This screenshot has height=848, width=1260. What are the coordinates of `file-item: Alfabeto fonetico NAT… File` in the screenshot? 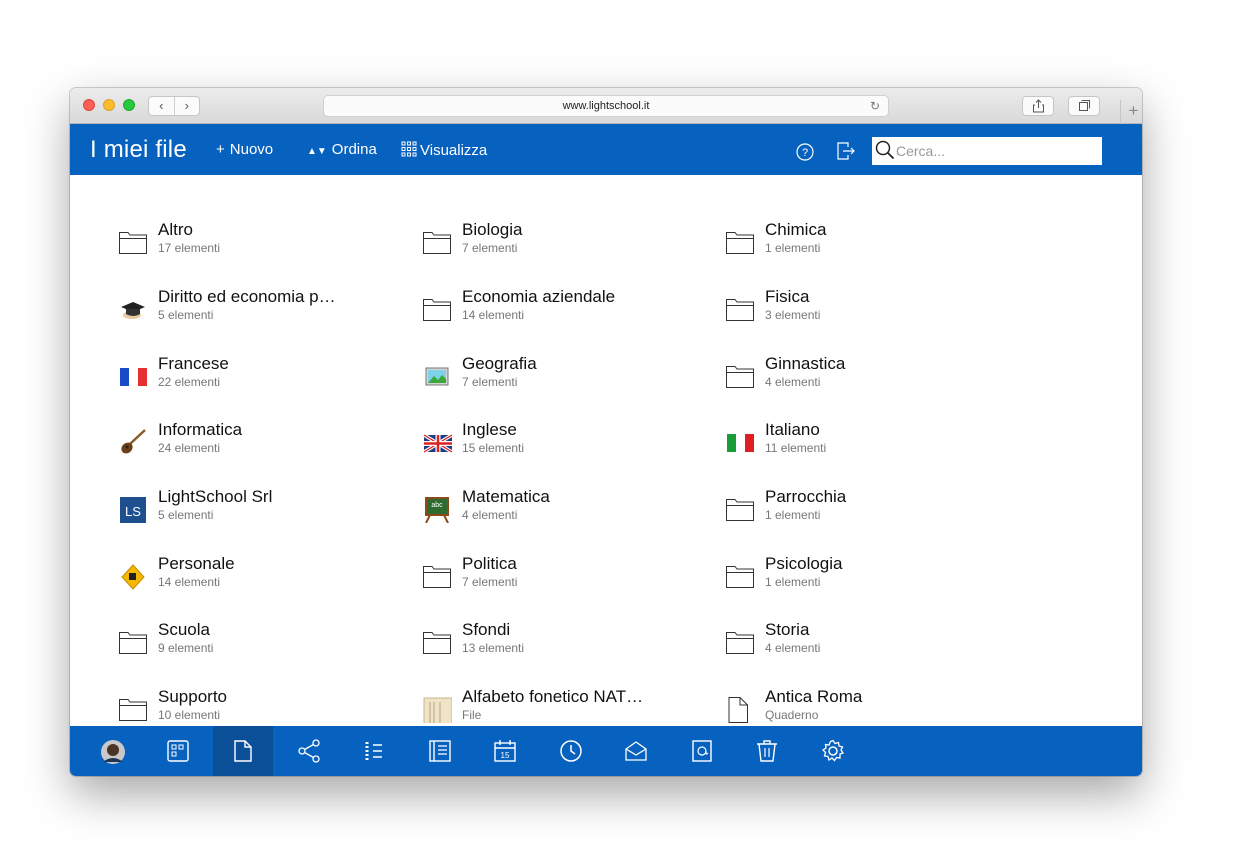 It's located at (567, 706).